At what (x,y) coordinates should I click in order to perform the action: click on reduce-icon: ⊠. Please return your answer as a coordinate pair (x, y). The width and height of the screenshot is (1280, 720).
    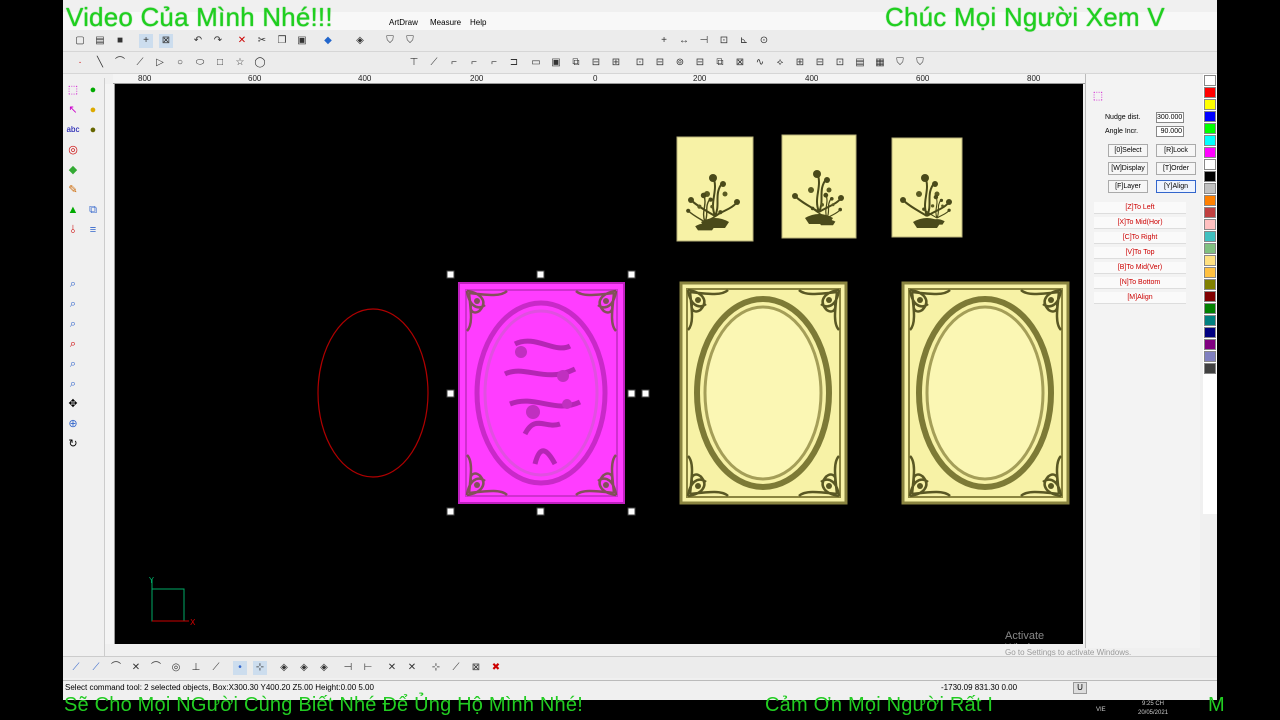
    Looking at the image, I should click on (476, 668).